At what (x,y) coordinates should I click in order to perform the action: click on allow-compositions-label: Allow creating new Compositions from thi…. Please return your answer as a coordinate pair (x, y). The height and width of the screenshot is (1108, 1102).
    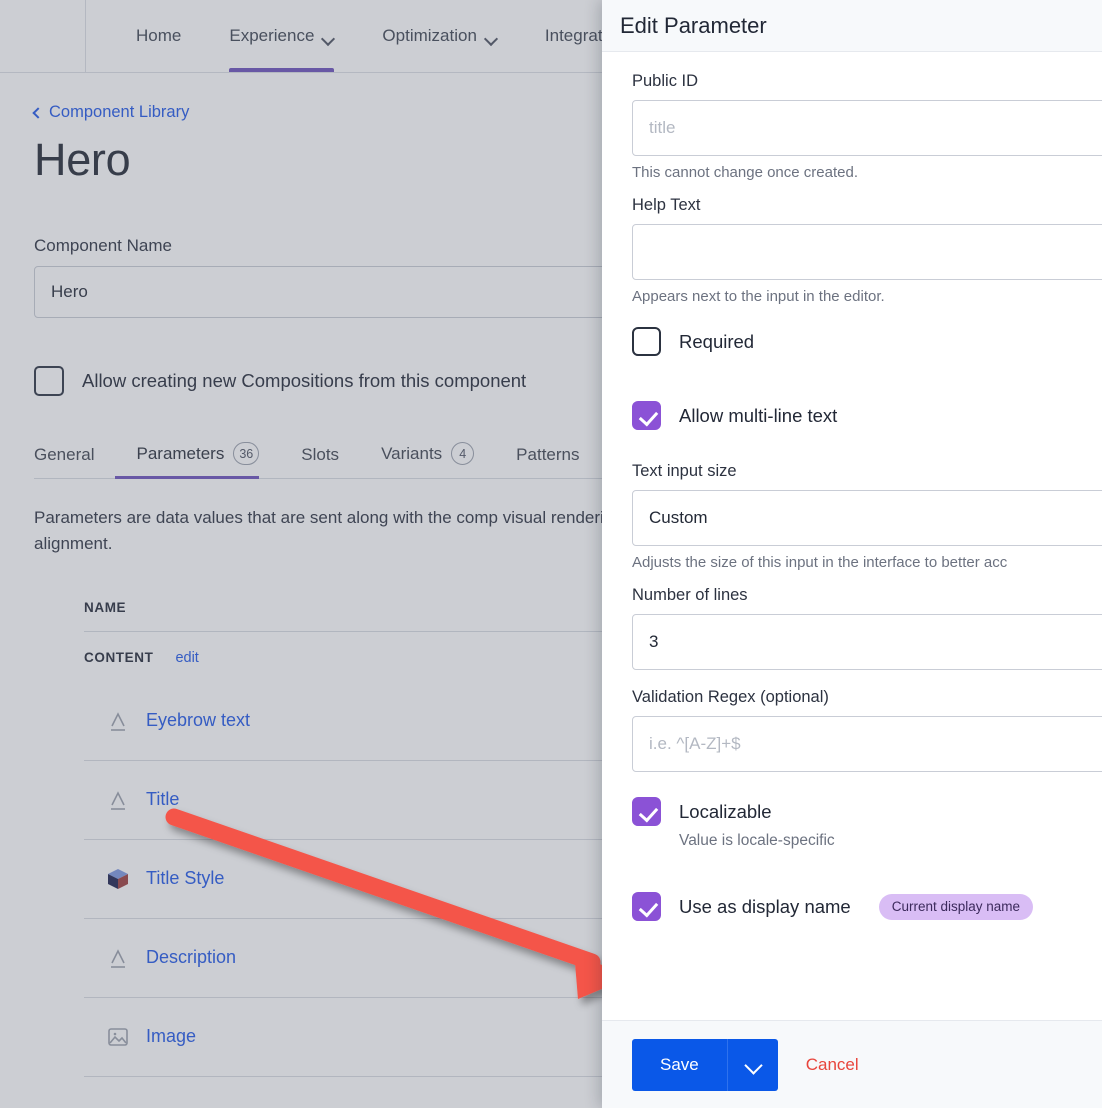
    Looking at the image, I should click on (304, 380).